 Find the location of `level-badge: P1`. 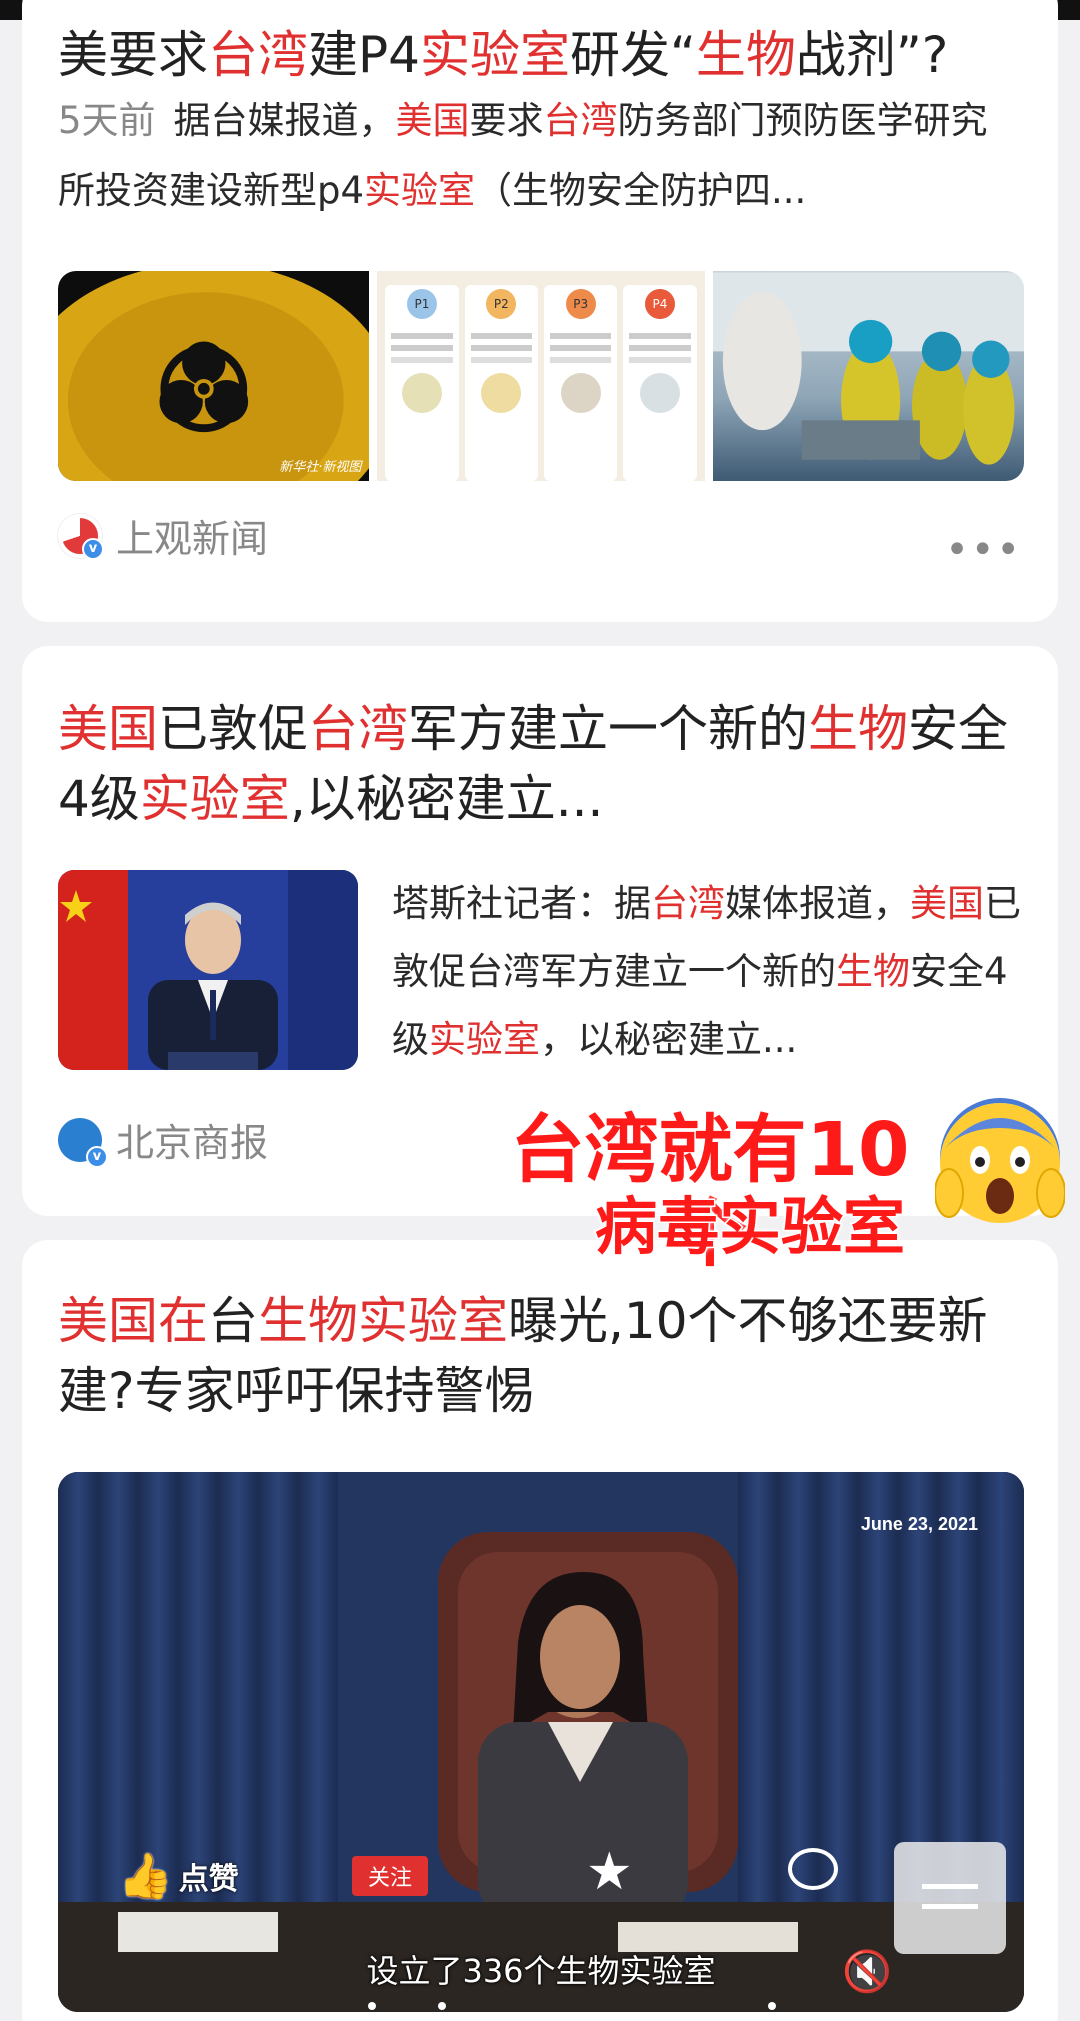

level-badge: P1 is located at coordinates (421, 304).